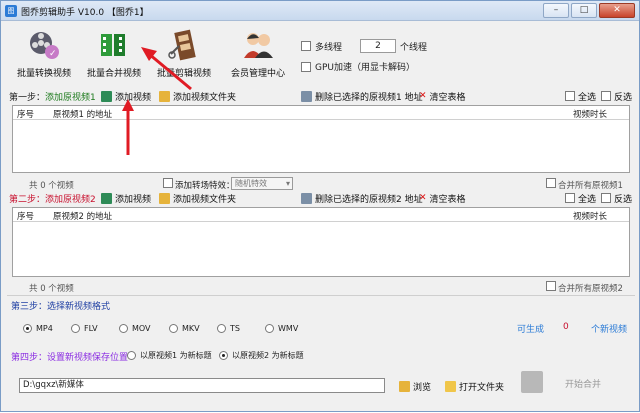  What do you see at coordinates (170, 71) in the screenshot?
I see `arrow-to-merge` at bounding box center [170, 71].